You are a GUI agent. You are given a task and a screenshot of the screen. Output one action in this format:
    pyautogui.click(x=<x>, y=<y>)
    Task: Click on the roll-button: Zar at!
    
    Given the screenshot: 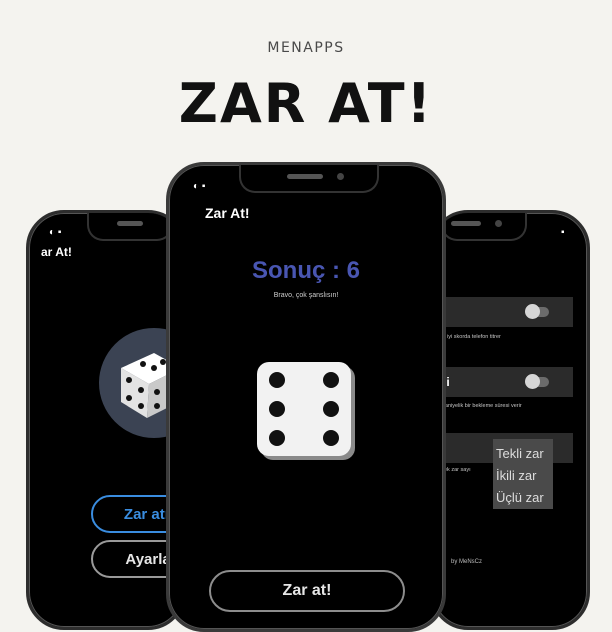 What is the action you would take?
    pyautogui.click(x=307, y=591)
    